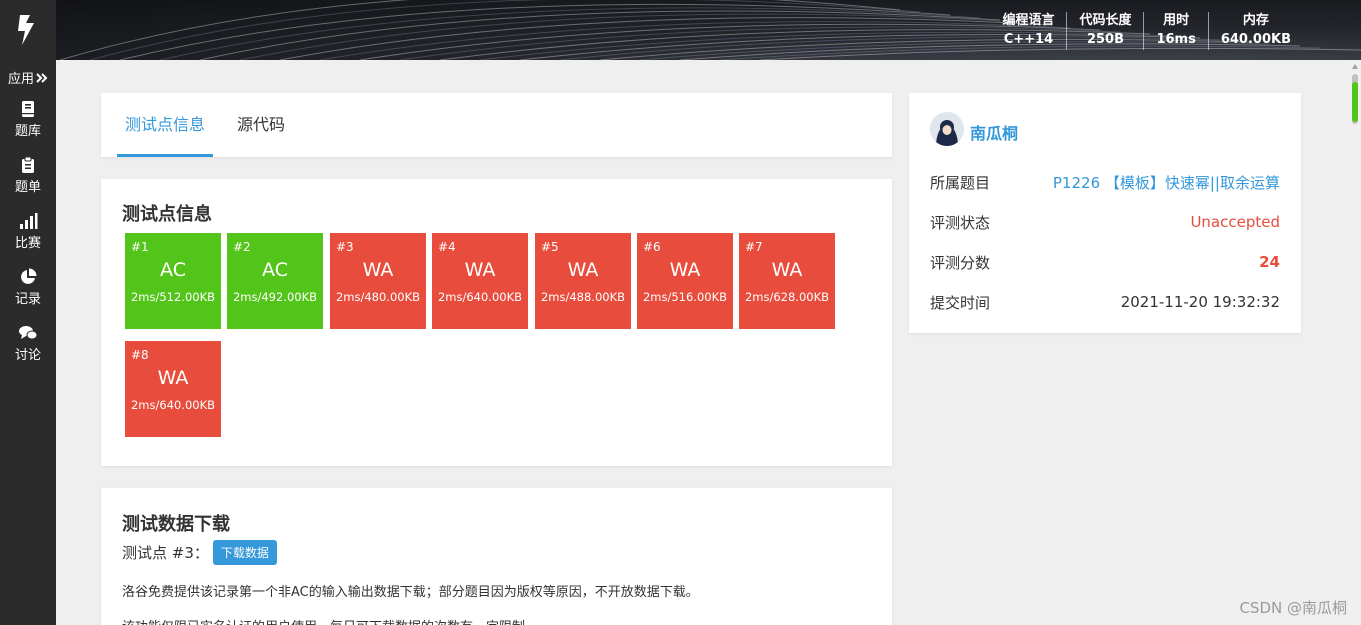  Describe the element at coordinates (140, 355) in the screenshot. I see `case-number: #8` at that location.